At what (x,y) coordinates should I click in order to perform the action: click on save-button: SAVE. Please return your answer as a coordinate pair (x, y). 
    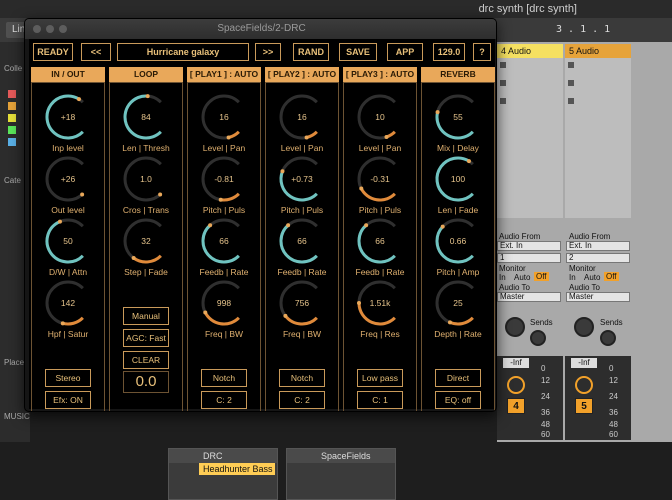
    Looking at the image, I should click on (358, 52).